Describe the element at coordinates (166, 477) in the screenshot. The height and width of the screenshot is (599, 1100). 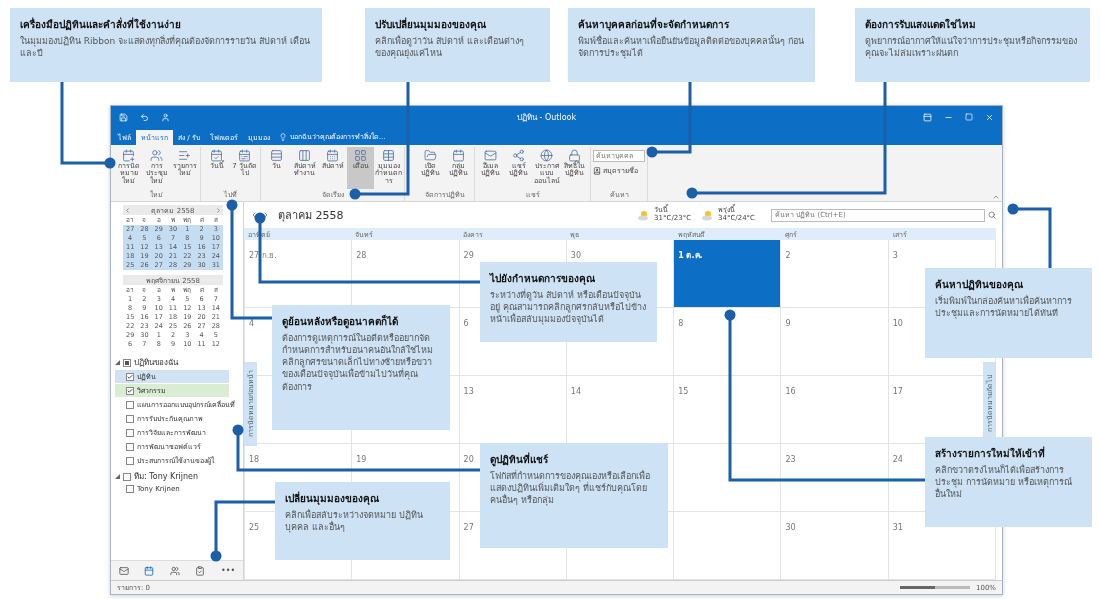
I see `group-label: ทีม: Tony Krijnen` at that location.